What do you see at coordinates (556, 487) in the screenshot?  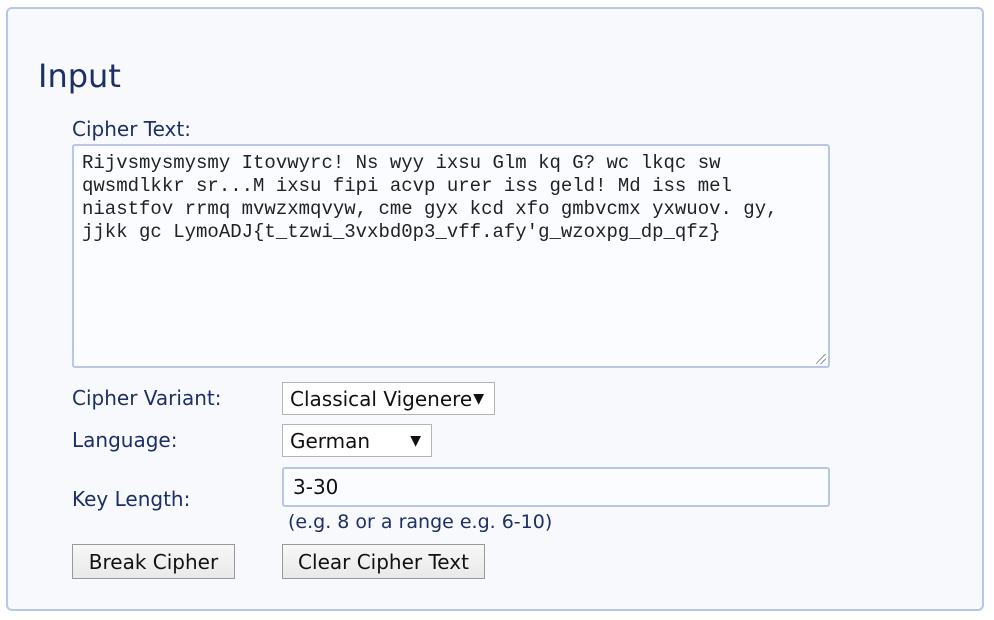 I see `key-length-input: 3-30` at bounding box center [556, 487].